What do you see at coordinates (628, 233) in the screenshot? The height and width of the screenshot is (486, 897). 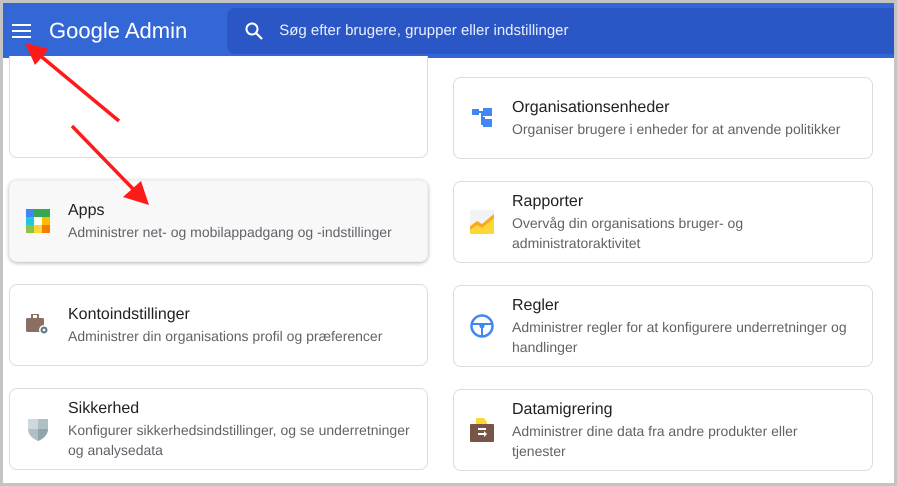 I see `card-description: Overvåg din organisations bruger- og administratoraktivitet` at bounding box center [628, 233].